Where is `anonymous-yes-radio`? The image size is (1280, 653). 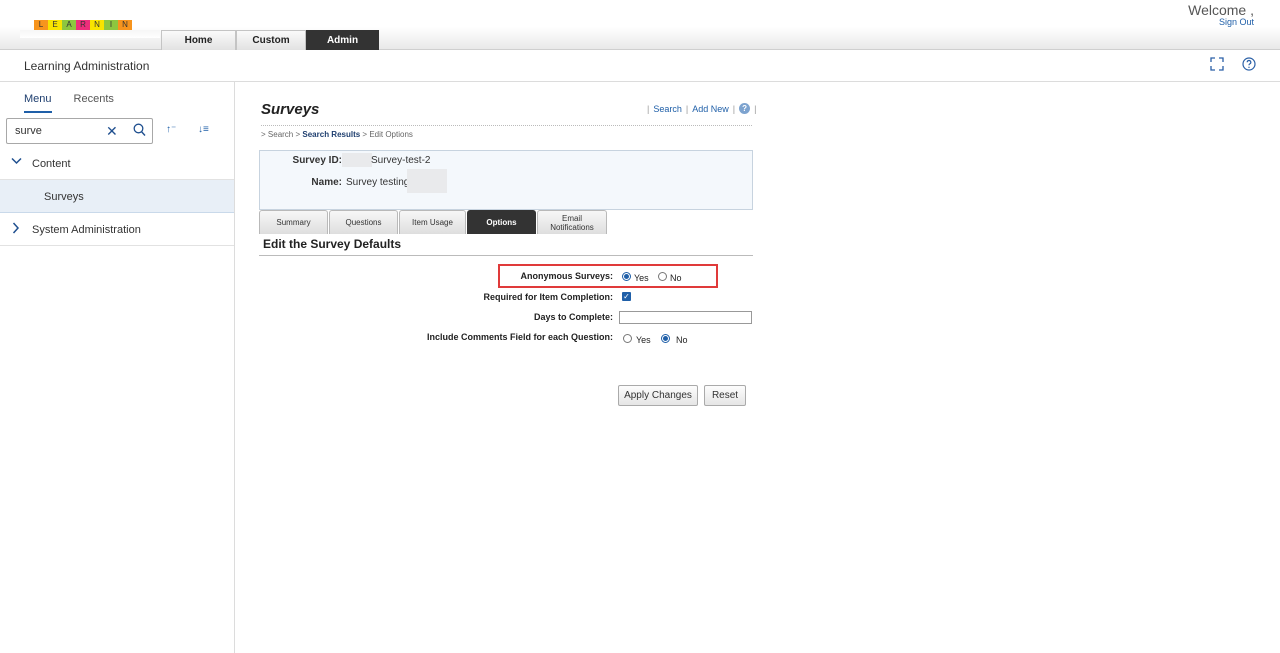 anonymous-yes-radio is located at coordinates (626, 276).